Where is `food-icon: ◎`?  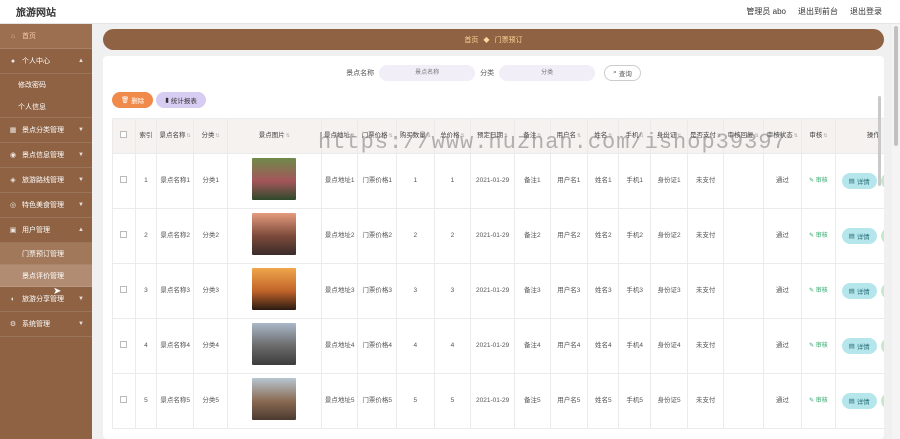
food-icon: ◎ is located at coordinates (13, 205).